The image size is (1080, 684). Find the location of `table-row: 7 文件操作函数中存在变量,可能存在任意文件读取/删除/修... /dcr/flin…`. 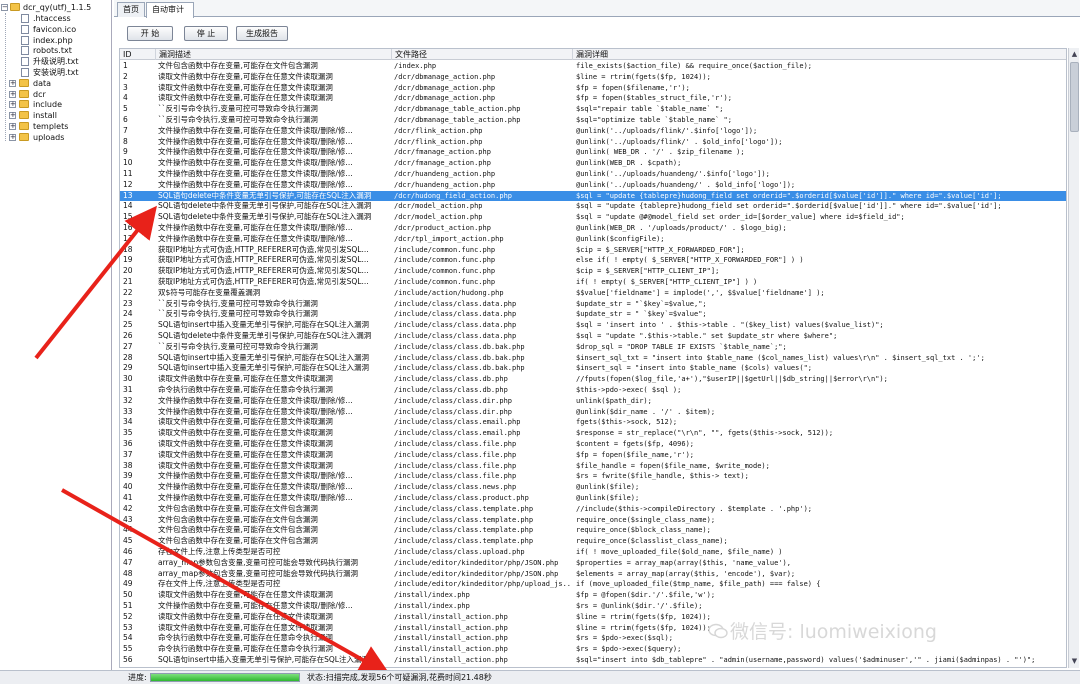

table-row: 7 文件操作函数中存在变量,可能存在任意文件读取/删除/修... /dcr/flin… is located at coordinates (593, 131).